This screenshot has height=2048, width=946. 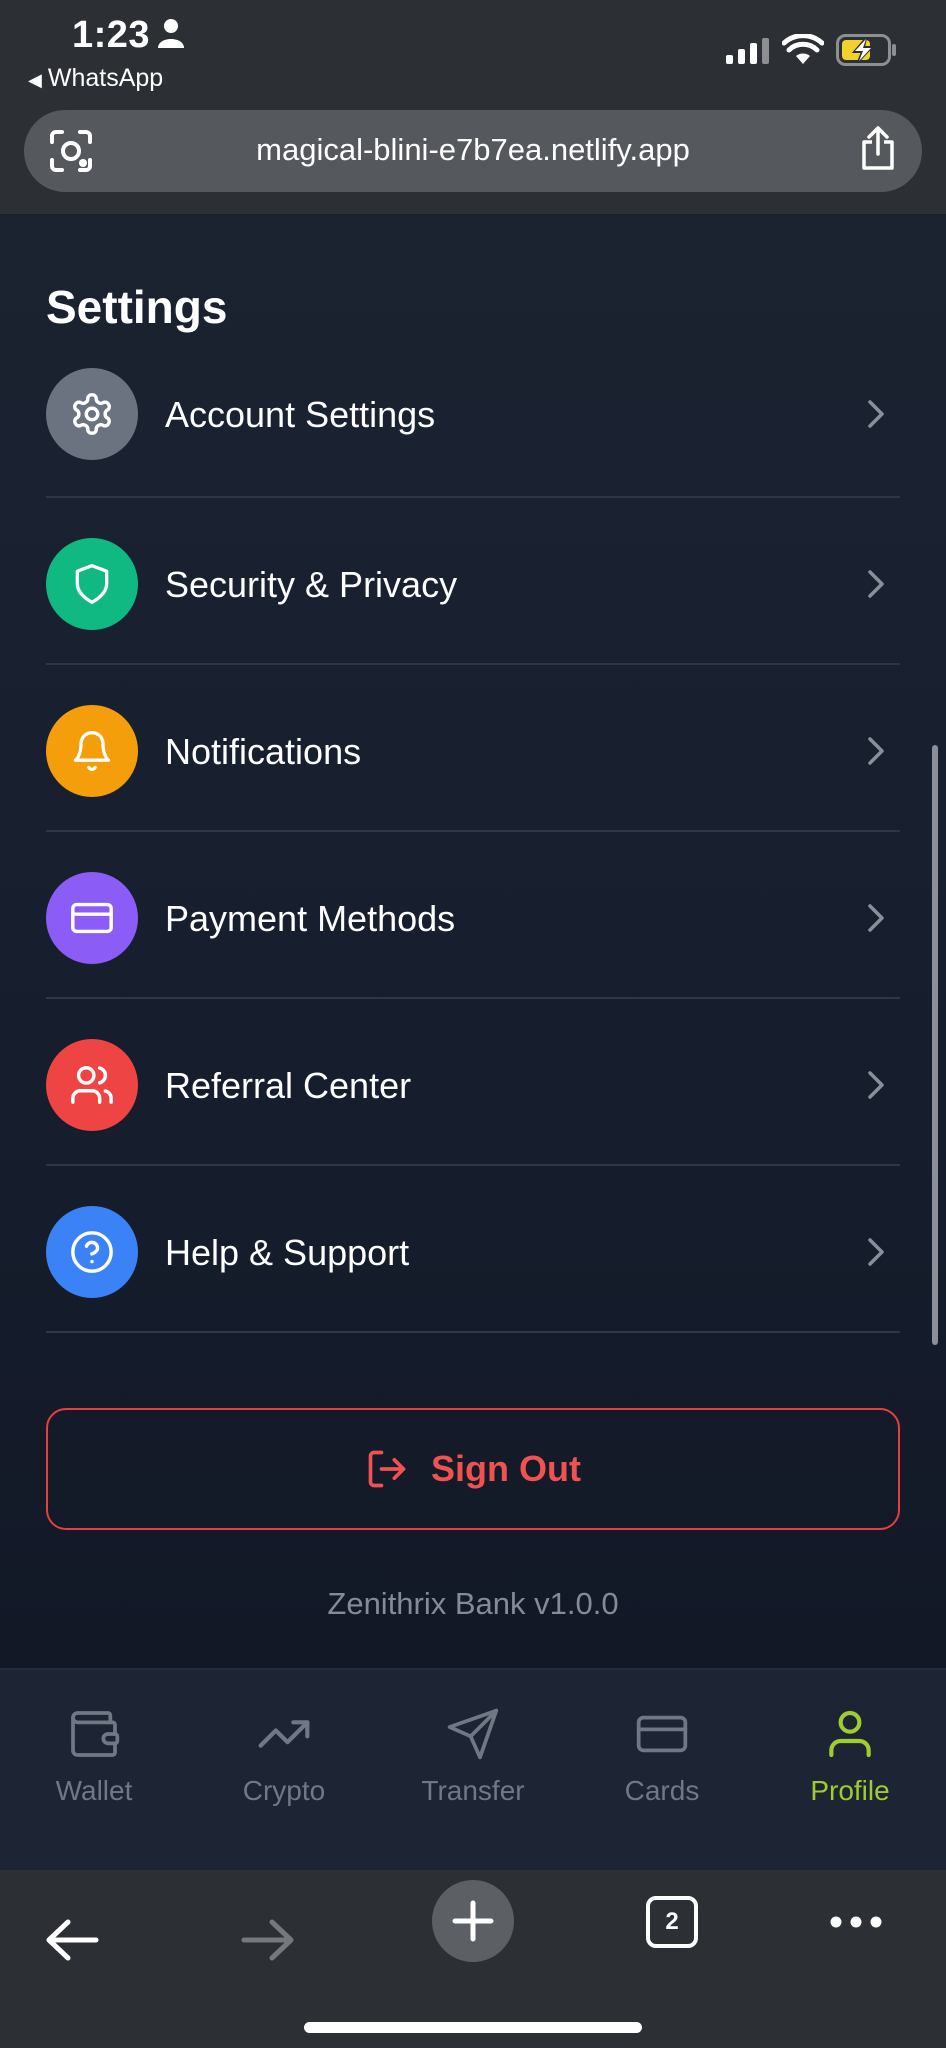 I want to click on settings-item-payment-methods: Payment Methods, so click(x=473, y=915).